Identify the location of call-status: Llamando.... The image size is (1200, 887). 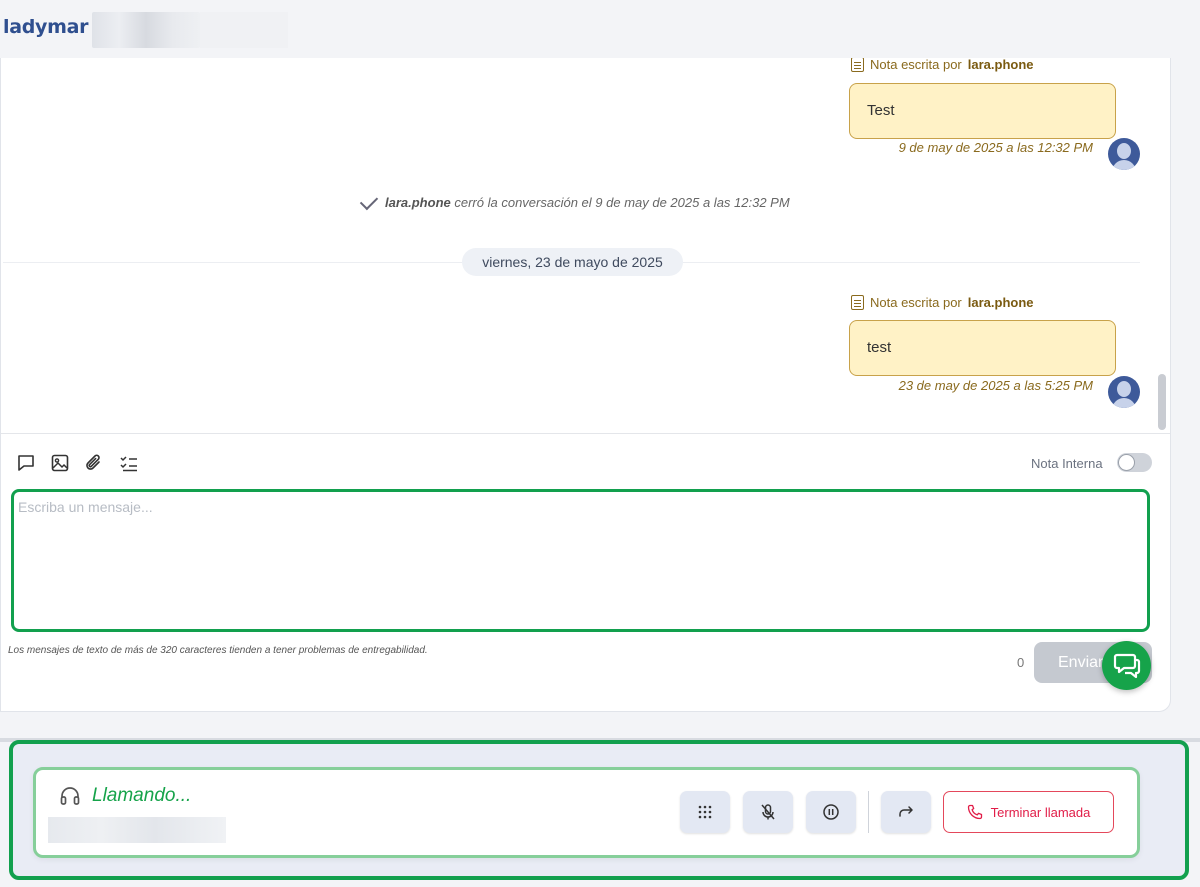
(142, 795).